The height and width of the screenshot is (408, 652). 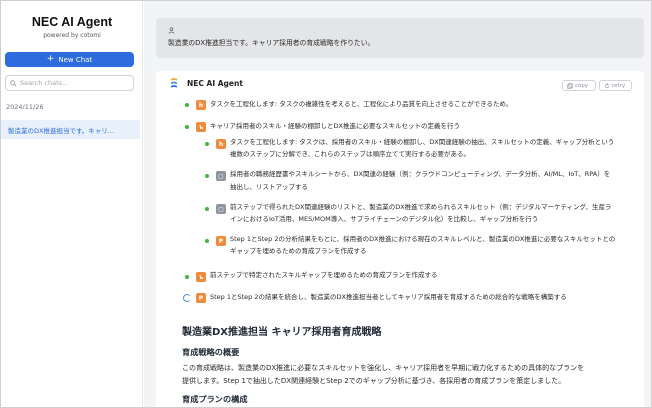 What do you see at coordinates (75, 83) in the screenshot?
I see `search-input` at bounding box center [75, 83].